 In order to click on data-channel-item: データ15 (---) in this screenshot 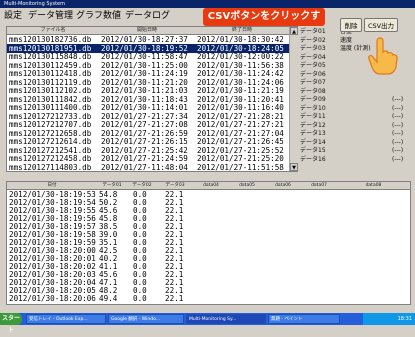, I will do `click(355, 151)`.